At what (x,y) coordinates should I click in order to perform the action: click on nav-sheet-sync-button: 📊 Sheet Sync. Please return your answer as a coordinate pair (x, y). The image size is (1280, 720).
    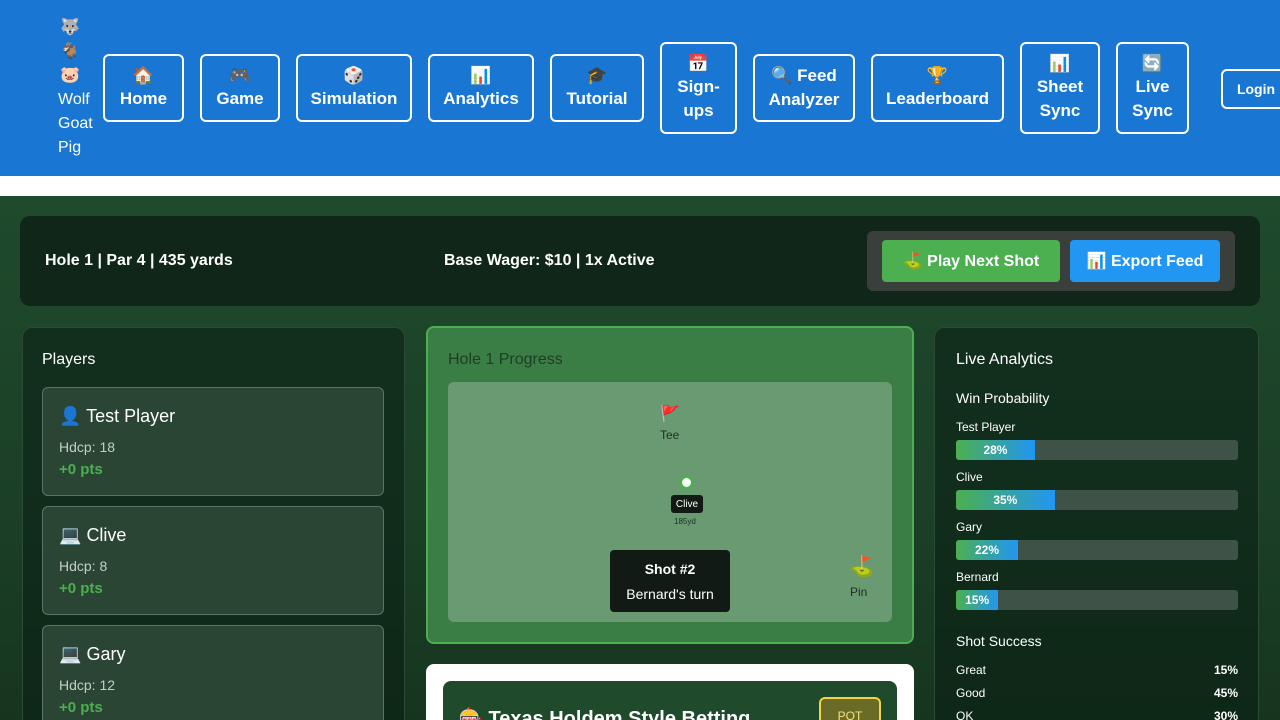
    Looking at the image, I should click on (1060, 88).